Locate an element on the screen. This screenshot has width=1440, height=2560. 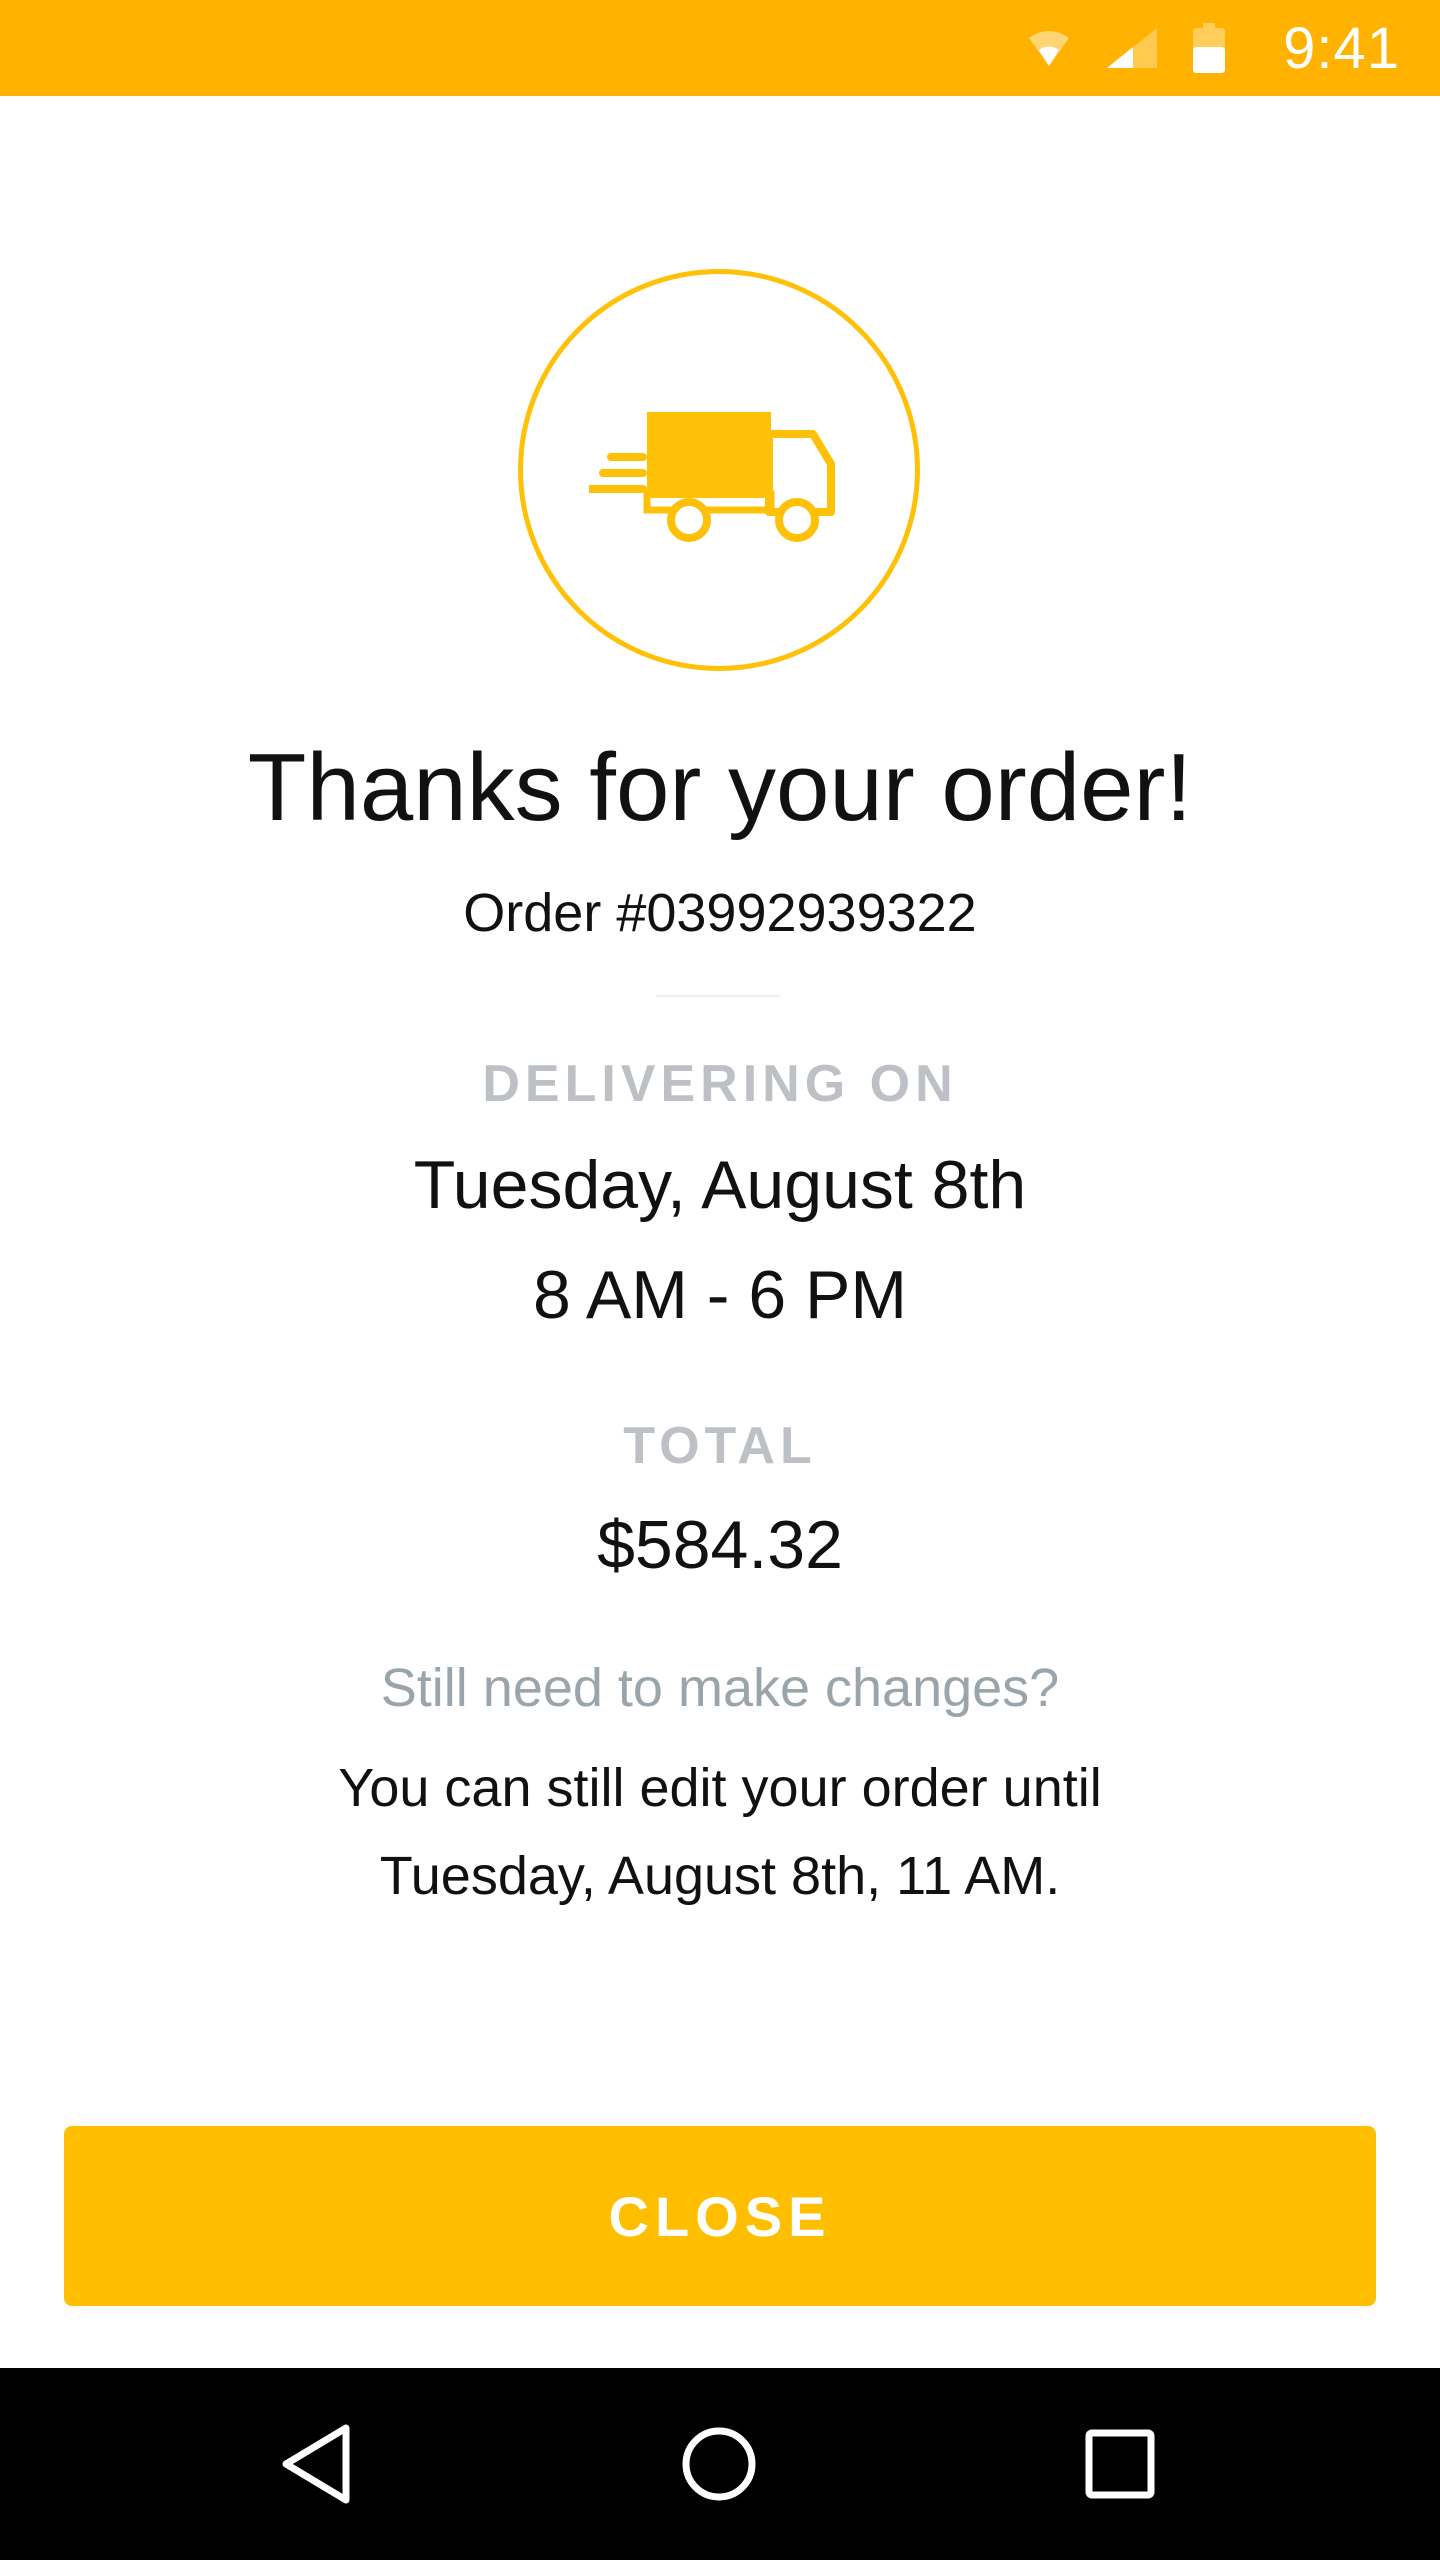
changes-question: Still need to make changes? is located at coordinates (720, 1688).